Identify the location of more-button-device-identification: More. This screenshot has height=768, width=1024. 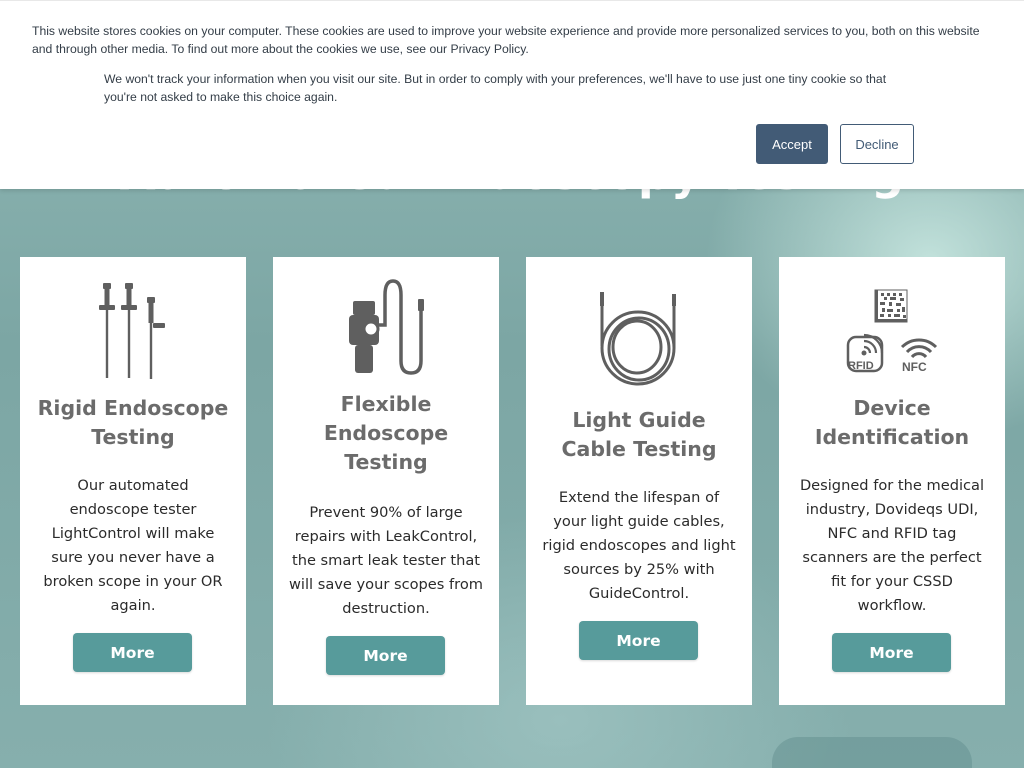
(891, 652).